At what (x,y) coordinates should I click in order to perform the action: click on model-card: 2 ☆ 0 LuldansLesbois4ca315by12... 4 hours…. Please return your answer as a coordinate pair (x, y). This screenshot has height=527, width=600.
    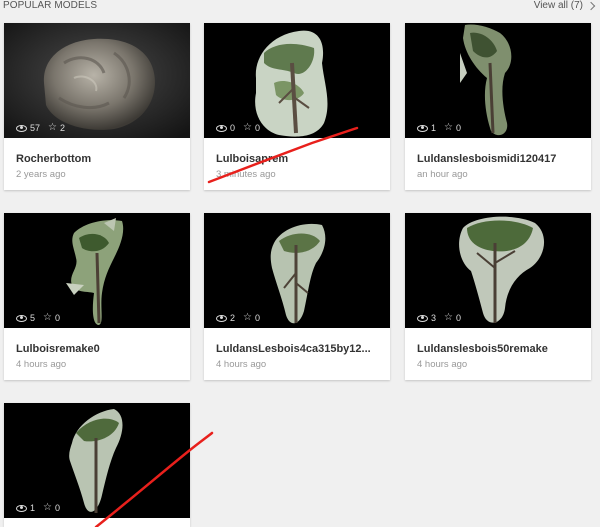
    Looking at the image, I should click on (297, 296).